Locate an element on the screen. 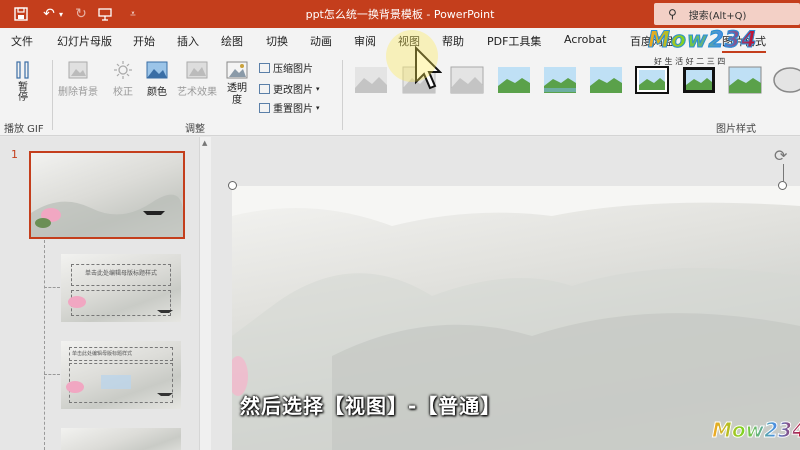 Image resolution: width=800 pixels, height=450 pixels. search-label: 搜索(Alt+Q) is located at coordinates (717, 16).